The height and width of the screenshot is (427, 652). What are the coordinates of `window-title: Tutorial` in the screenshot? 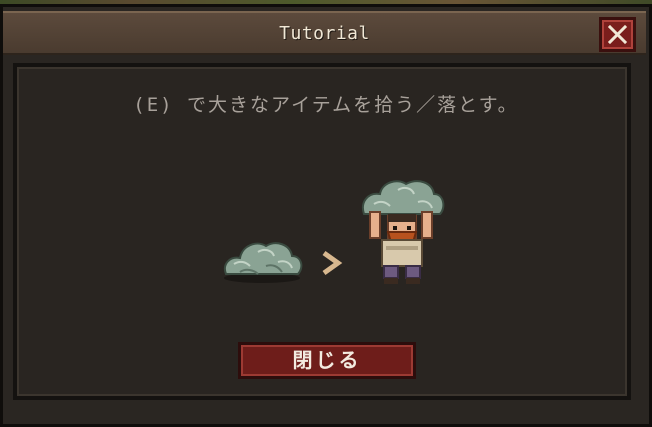 It's located at (324, 33).